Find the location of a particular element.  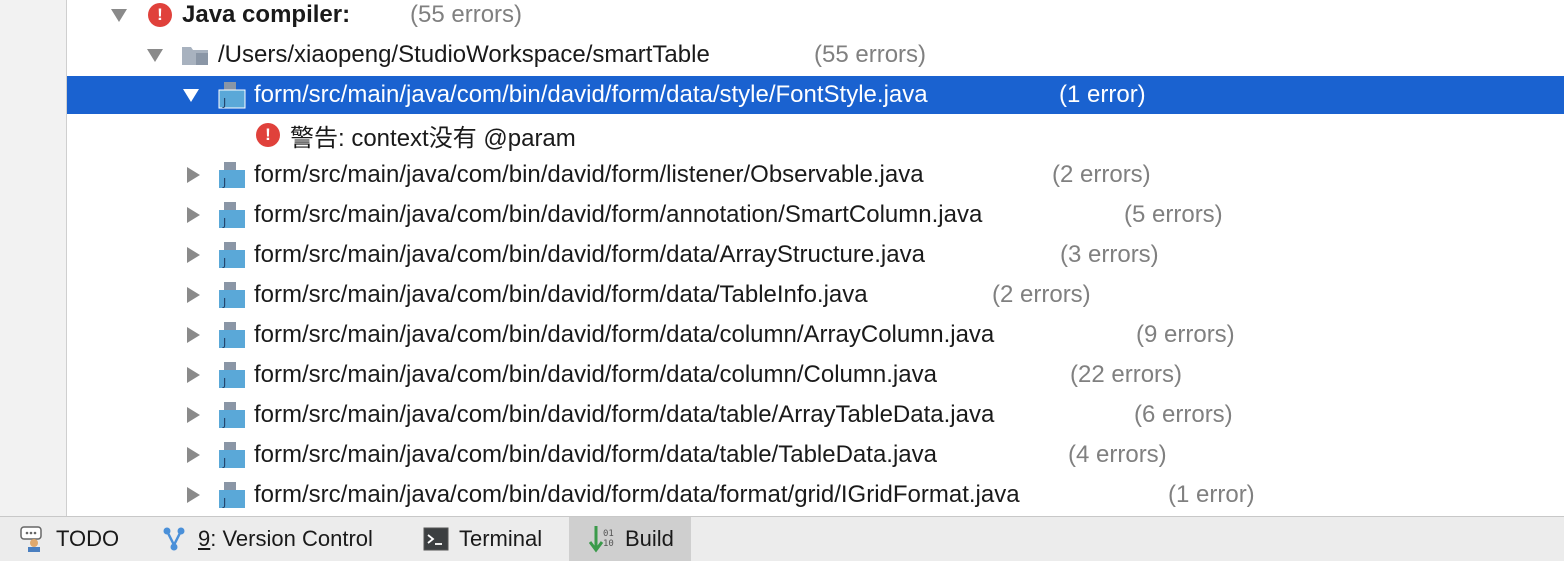

svg-text: 10 is located at coordinates (608, 544).